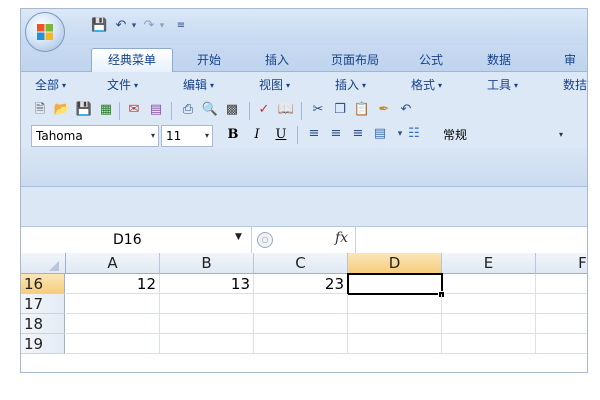 This screenshot has height=400, width=600. Describe the element at coordinates (380, 134) in the screenshot. I see `merge-center-icon: ▤` at that location.